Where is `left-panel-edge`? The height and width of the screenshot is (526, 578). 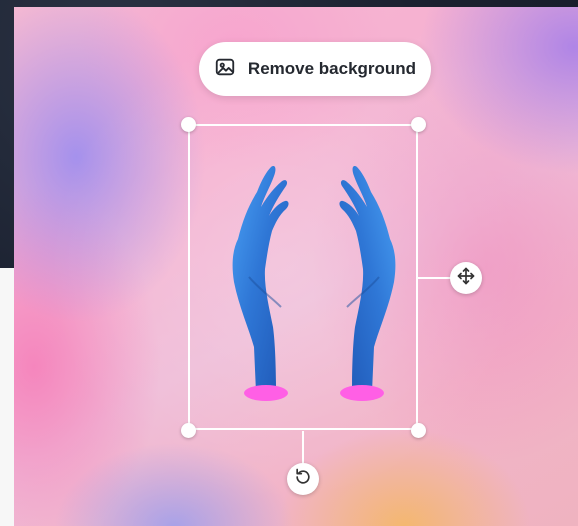
left-panel-edge is located at coordinates (7, 397).